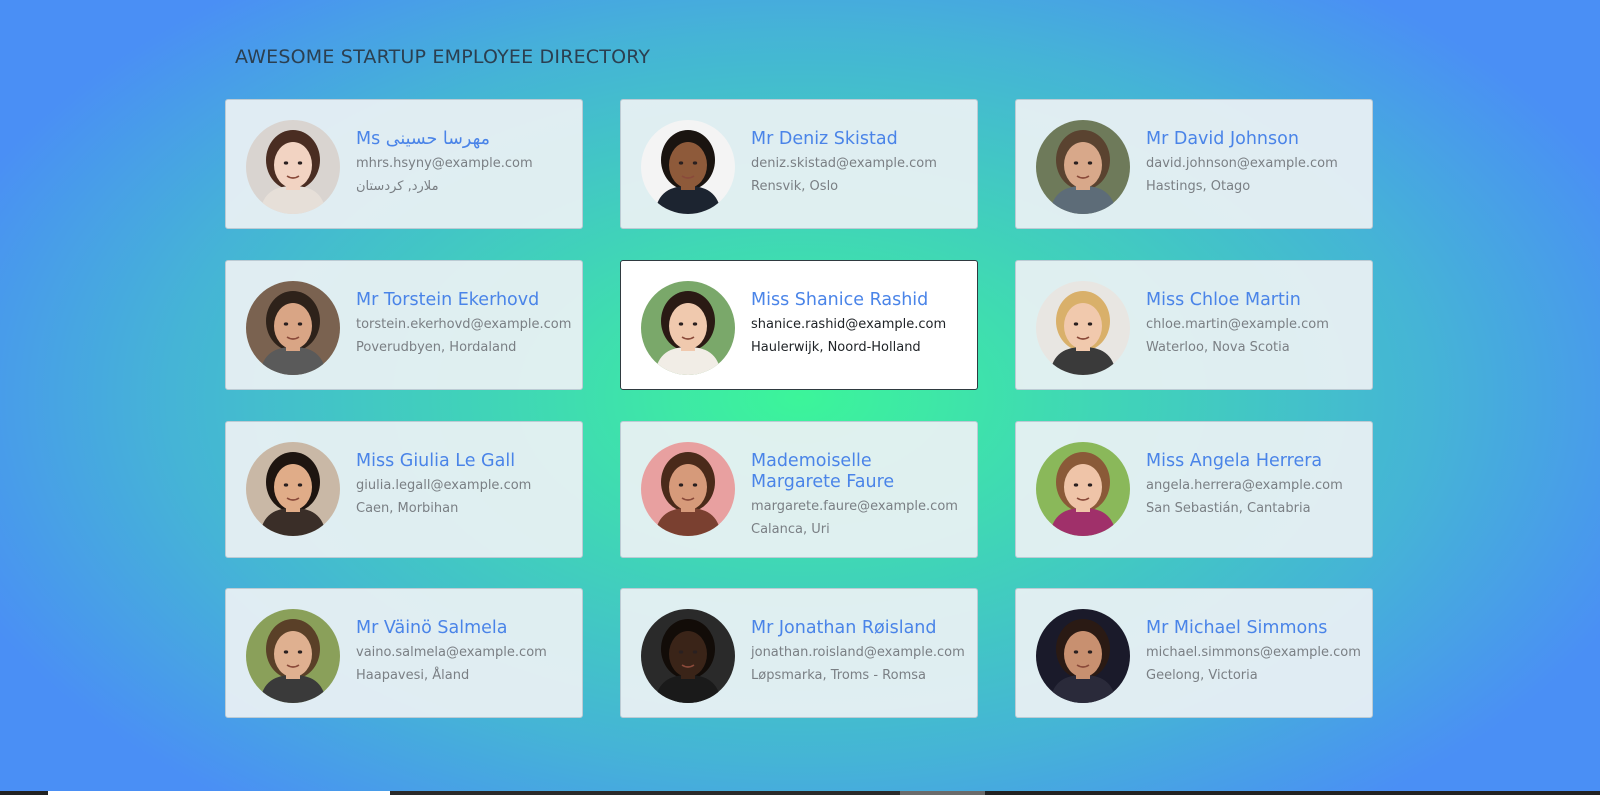 The width and height of the screenshot is (1600, 795). What do you see at coordinates (854, 506) in the screenshot?
I see `employee-email: margarete.faure@example.com` at bounding box center [854, 506].